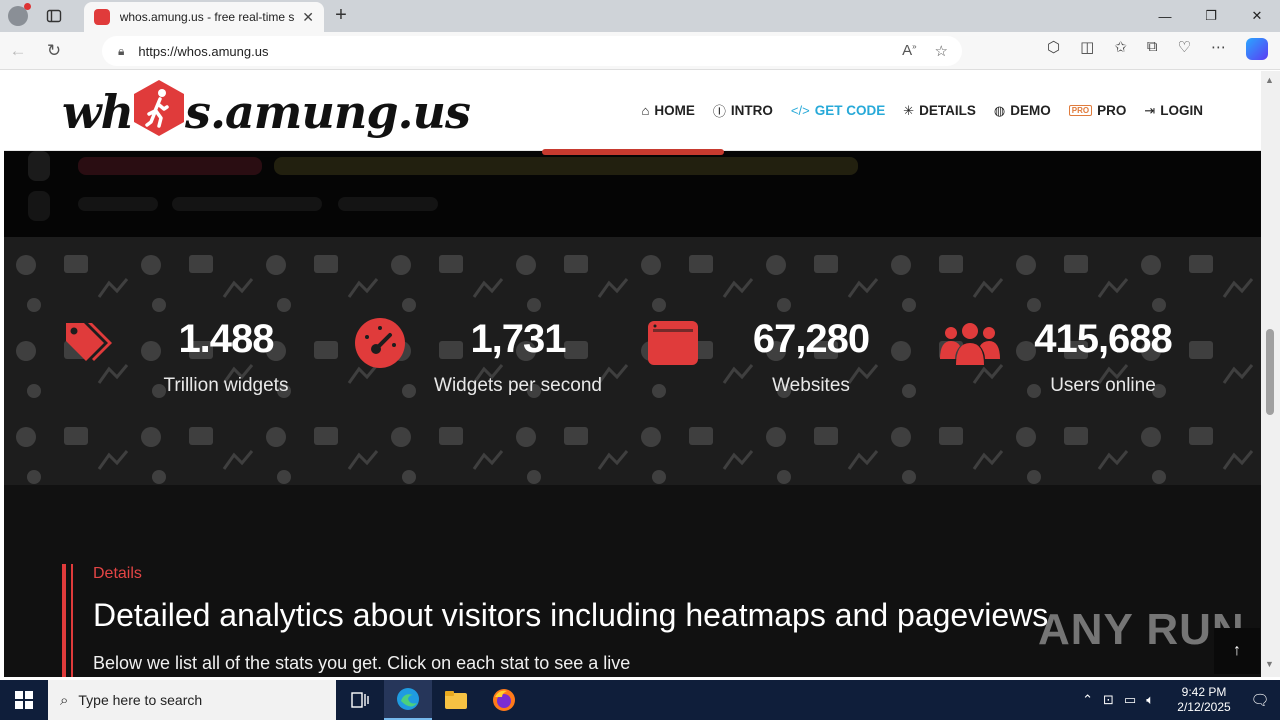  Describe the element at coordinates (999, 110) in the screenshot. I see `globe-icon: ◍` at that location.